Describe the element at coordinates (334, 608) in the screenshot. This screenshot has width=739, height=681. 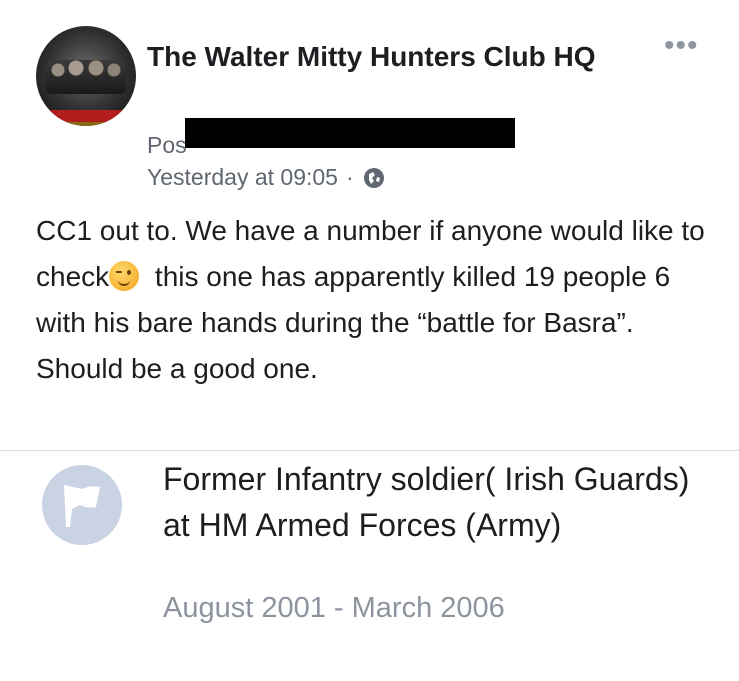
I see `job-dates: August 2001 - March 2006` at that location.